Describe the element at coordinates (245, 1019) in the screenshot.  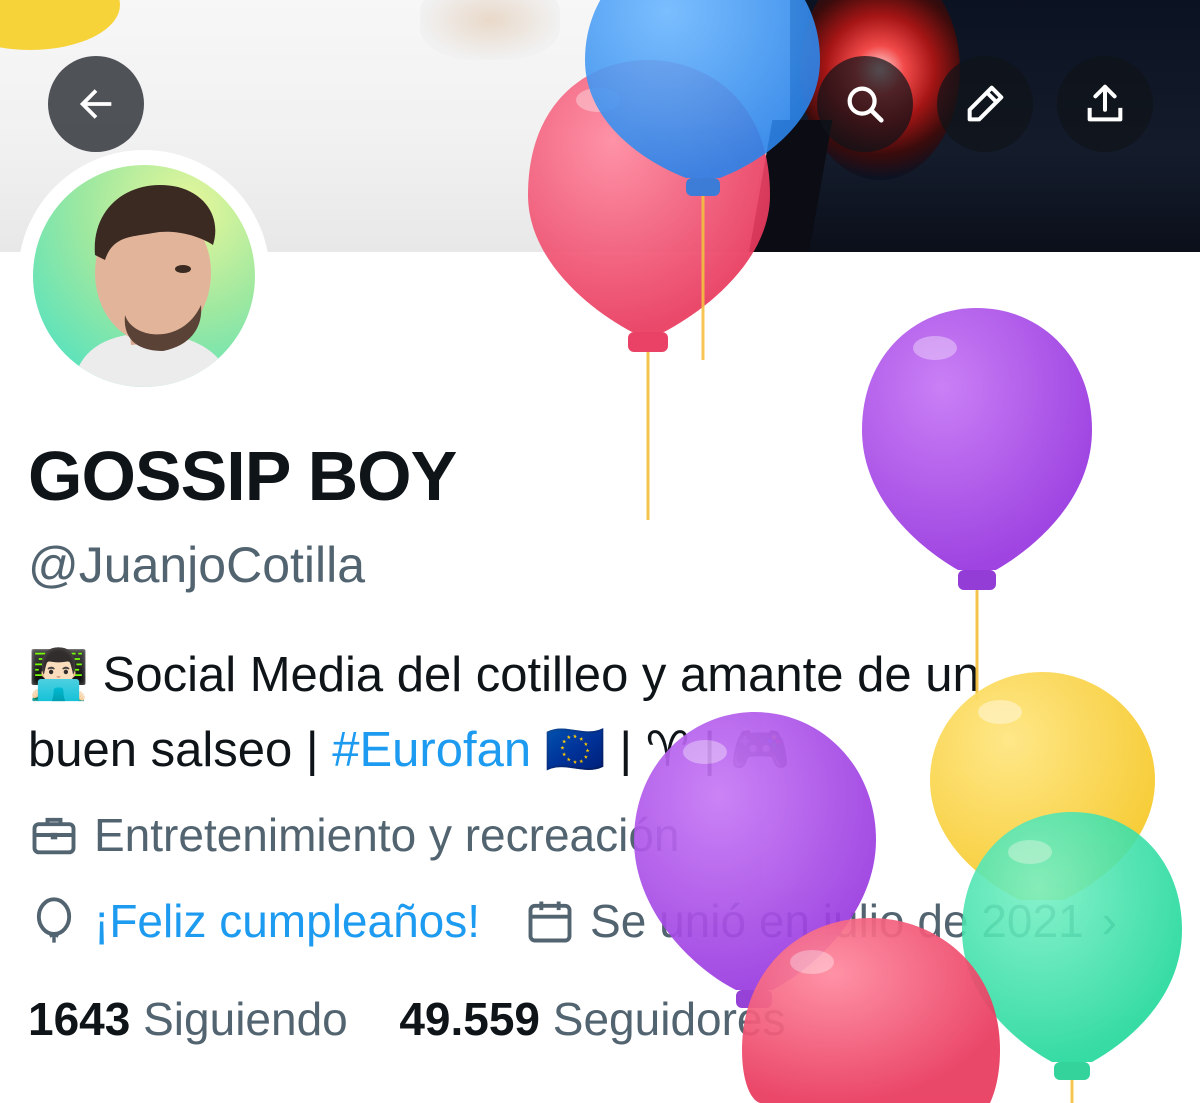
I see `following-label: Siguiendo` at that location.